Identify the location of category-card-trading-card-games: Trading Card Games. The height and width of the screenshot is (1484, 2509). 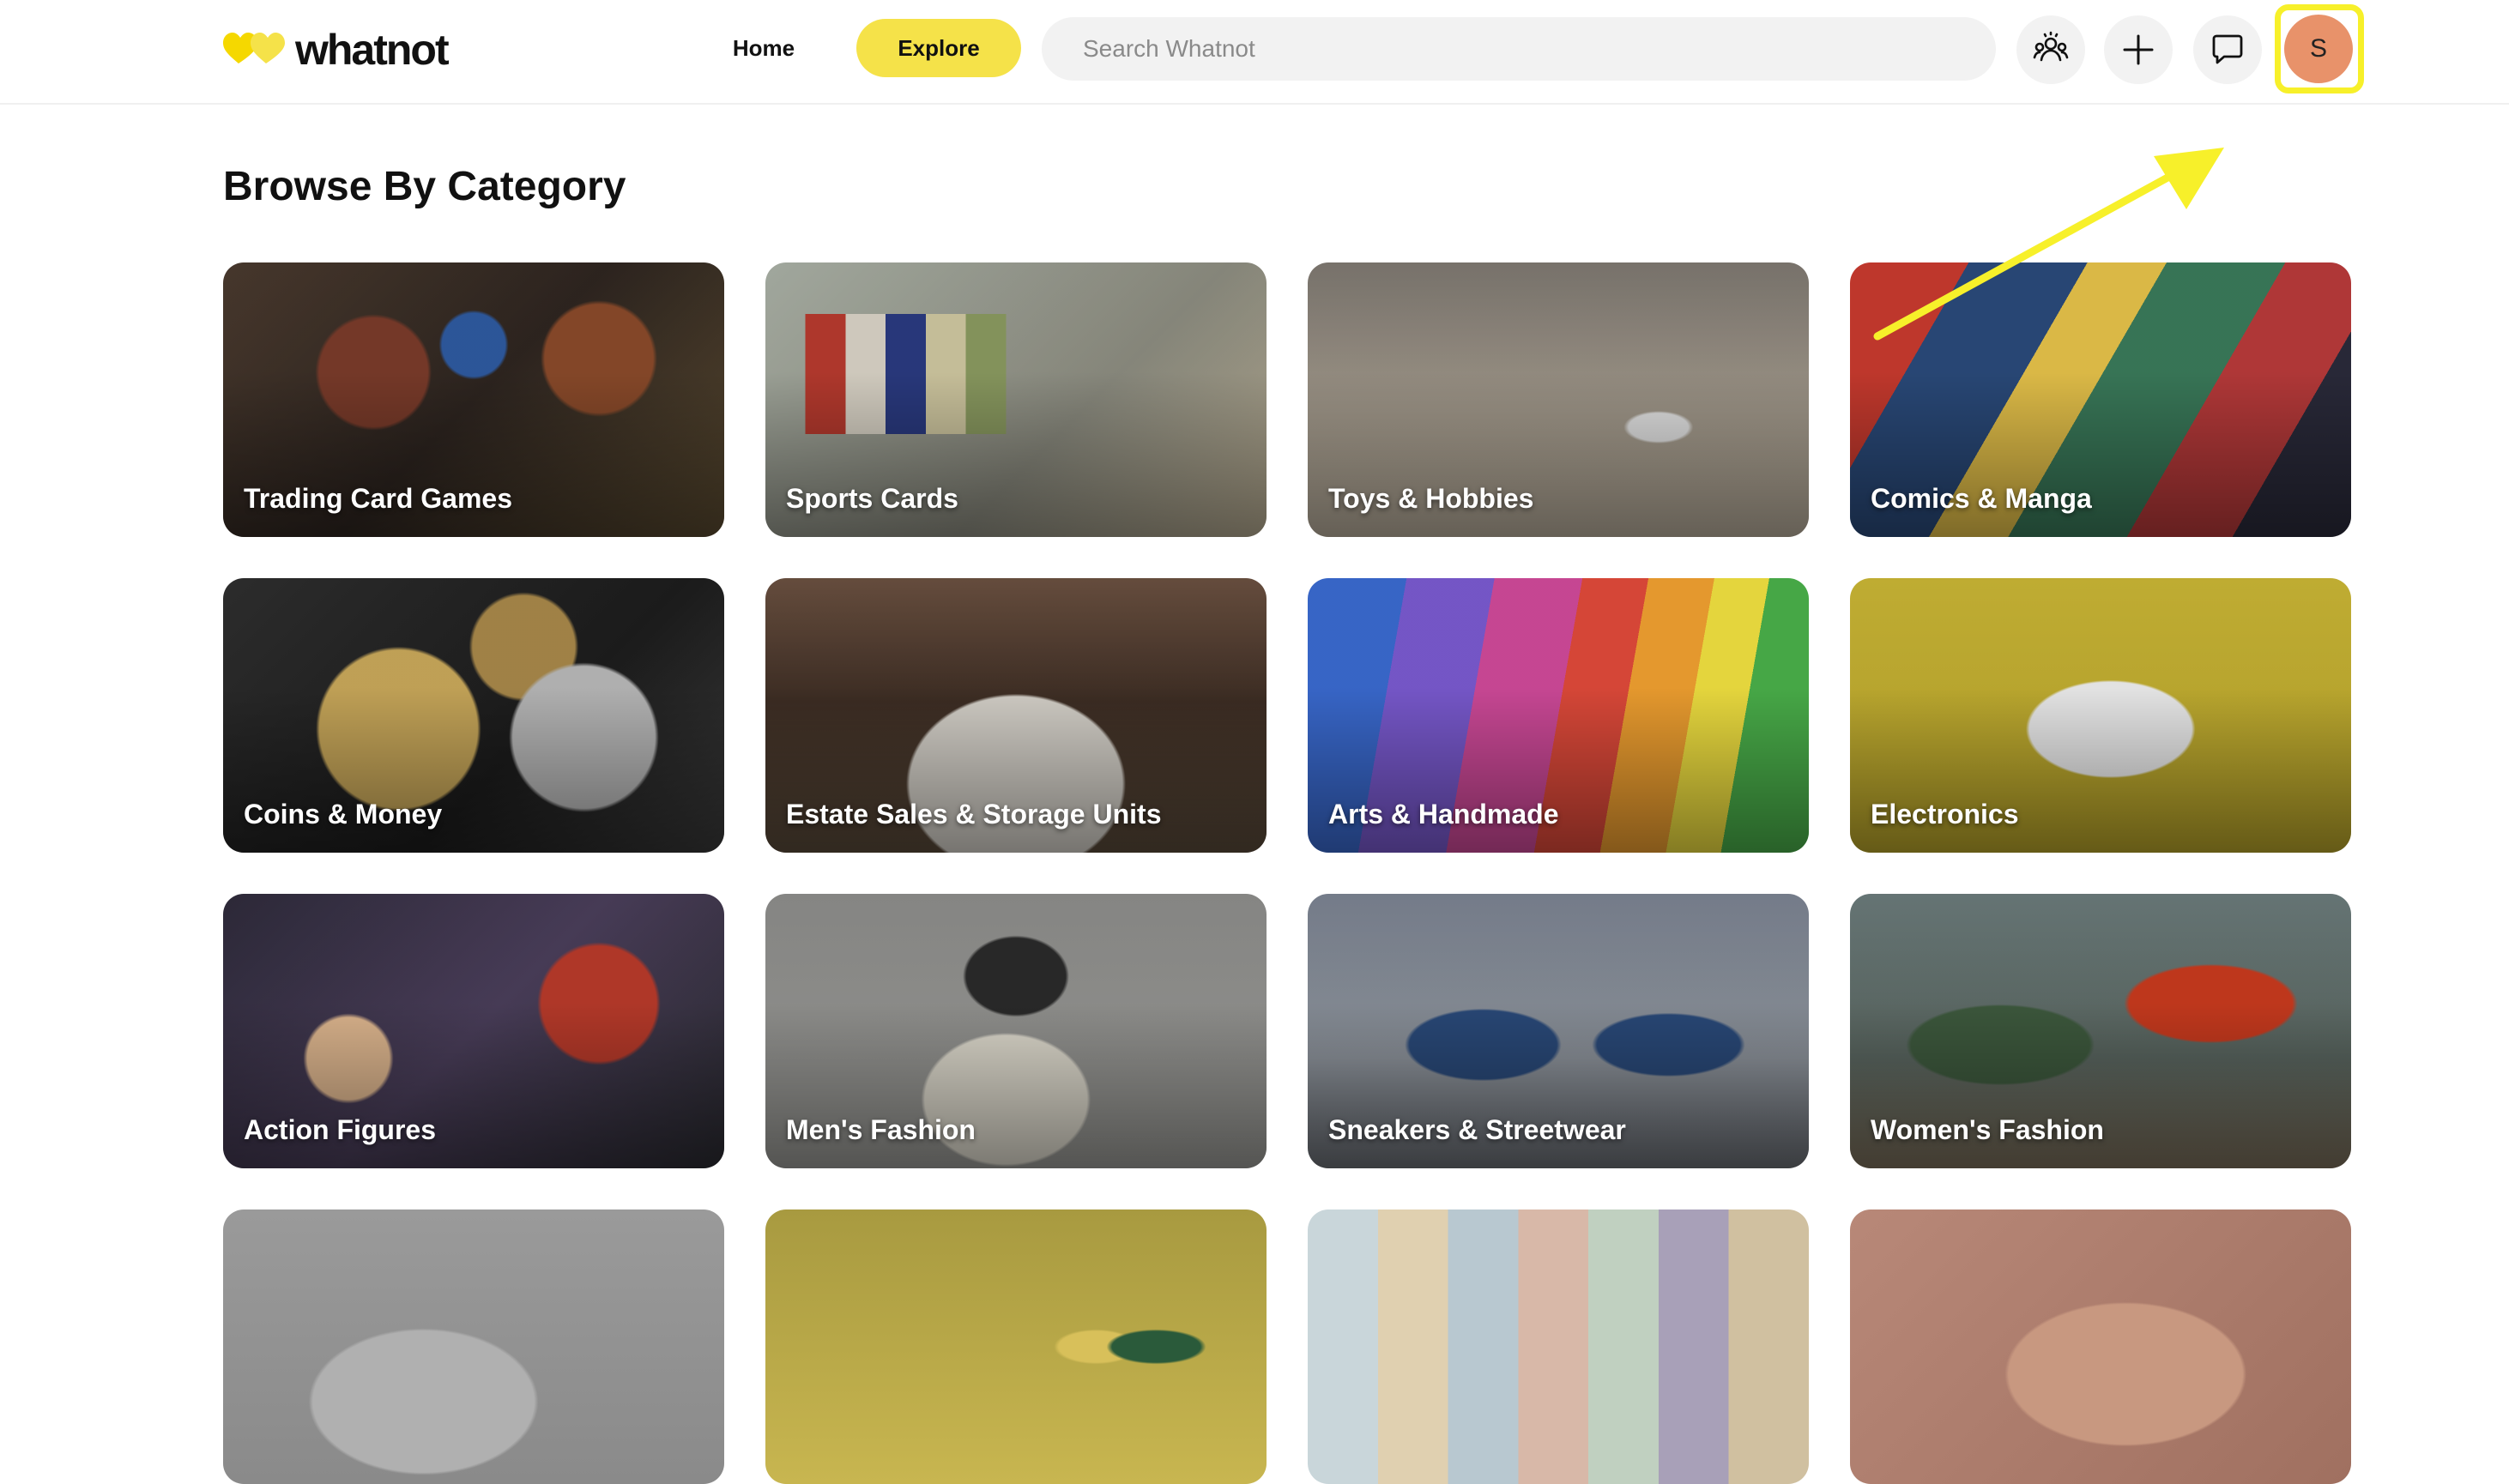
(474, 399).